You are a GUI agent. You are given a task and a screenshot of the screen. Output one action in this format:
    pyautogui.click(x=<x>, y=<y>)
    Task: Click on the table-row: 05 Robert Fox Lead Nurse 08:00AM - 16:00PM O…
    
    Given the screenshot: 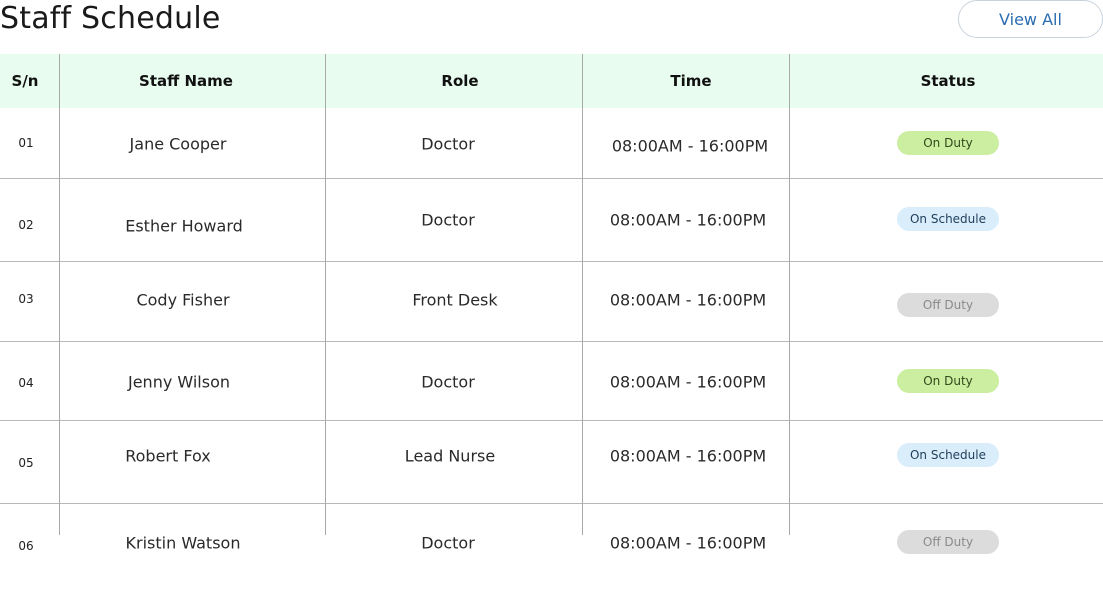 What is the action you would take?
    pyautogui.click(x=551, y=462)
    